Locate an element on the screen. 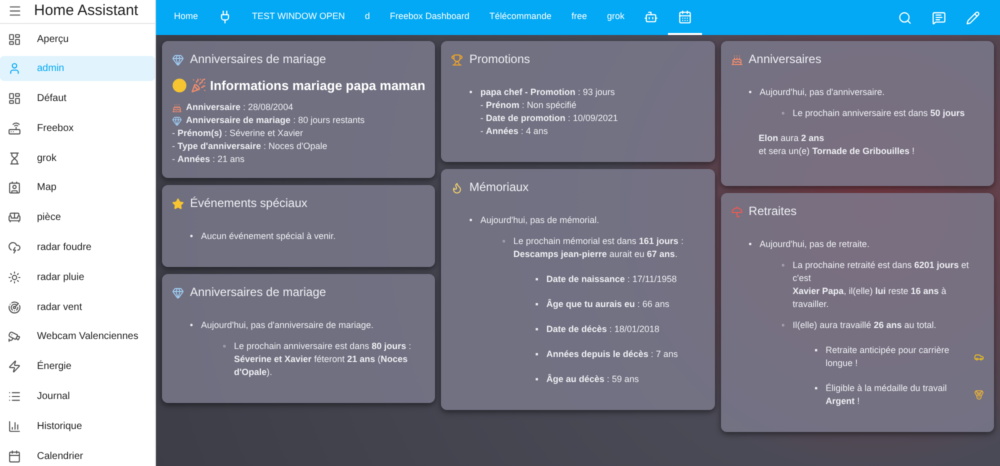 This screenshot has height=466, width=1000. list-icon is located at coordinates (14, 397).